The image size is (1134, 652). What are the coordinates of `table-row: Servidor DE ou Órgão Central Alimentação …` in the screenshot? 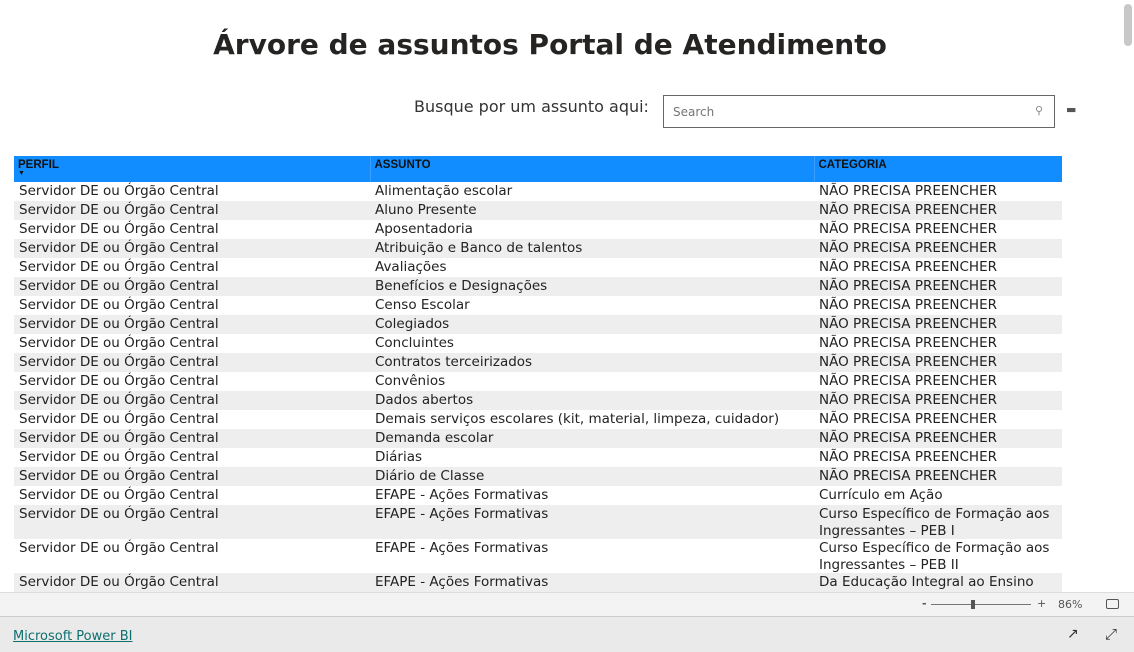 It's located at (538, 191).